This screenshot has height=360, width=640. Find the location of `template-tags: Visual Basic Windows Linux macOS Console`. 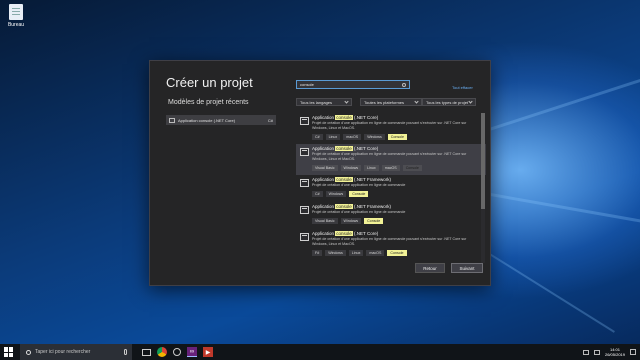

template-tags: Visual Basic Windows Linux macOS Console is located at coordinates (367, 168).